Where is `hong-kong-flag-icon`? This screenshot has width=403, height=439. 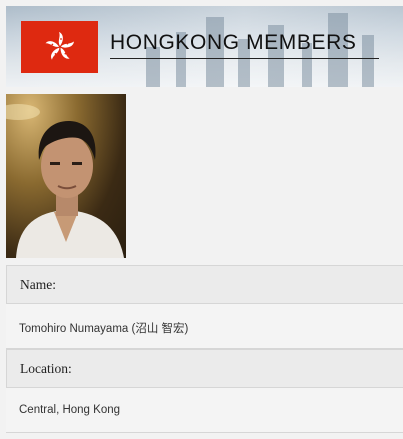
hong-kong-flag-icon is located at coordinates (59, 47).